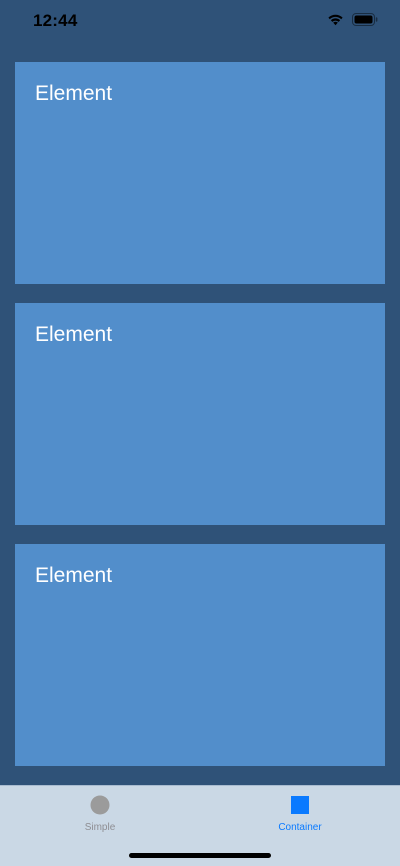 The image size is (400, 866). I want to click on tab-simple: Simple, so click(100, 810).